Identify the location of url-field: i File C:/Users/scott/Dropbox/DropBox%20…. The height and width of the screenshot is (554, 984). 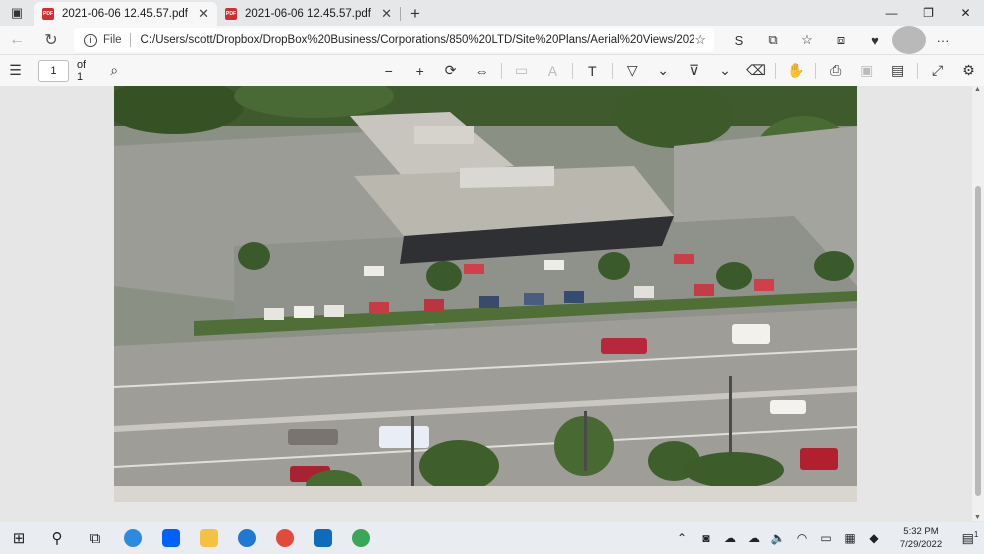
(394, 40).